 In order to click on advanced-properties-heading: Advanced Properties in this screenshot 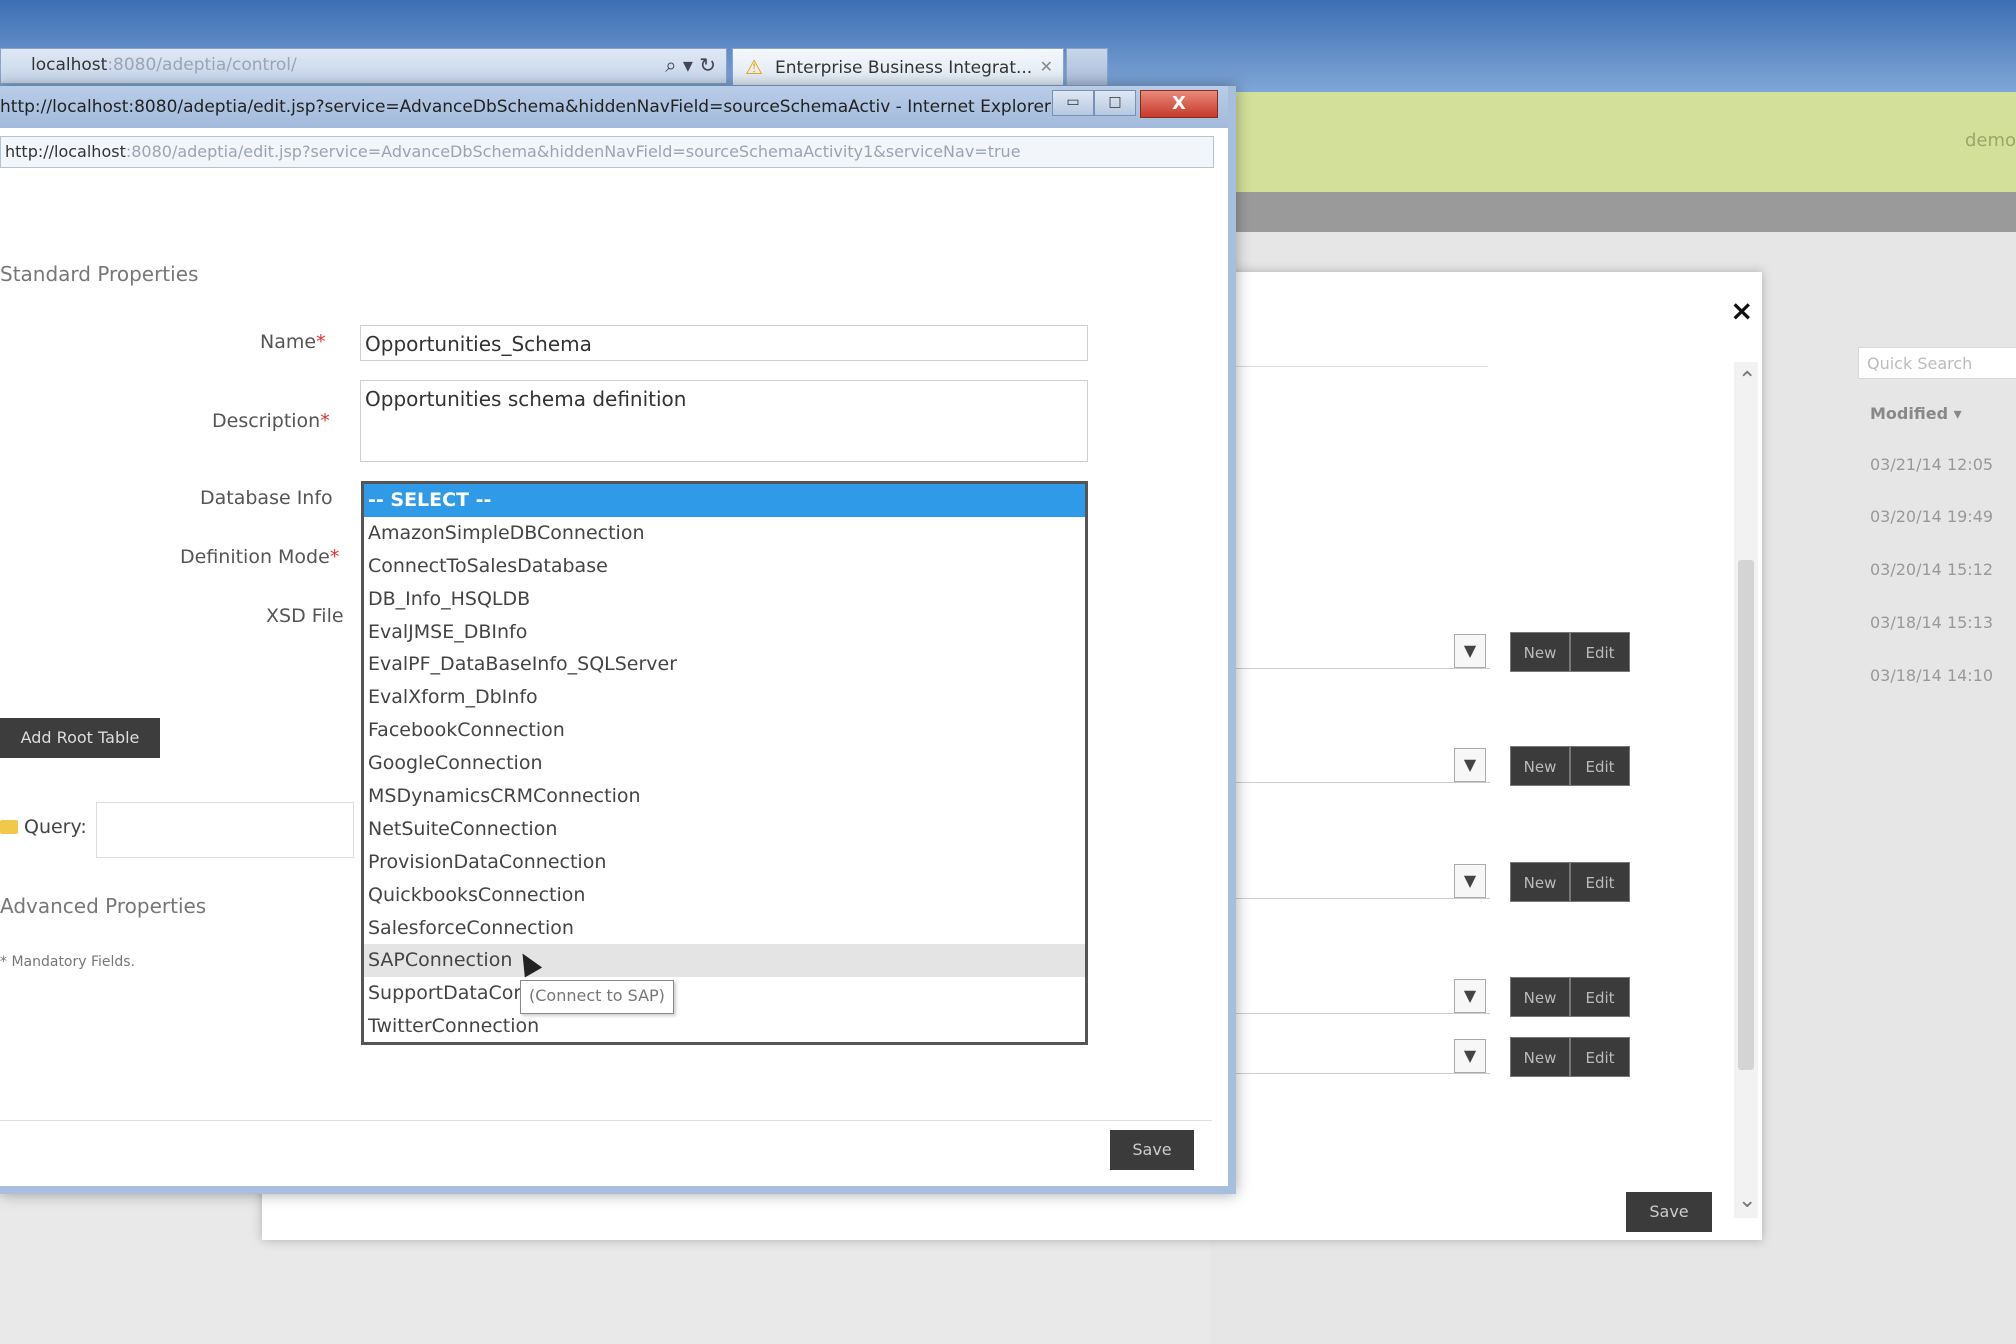, I will do `click(103, 906)`.